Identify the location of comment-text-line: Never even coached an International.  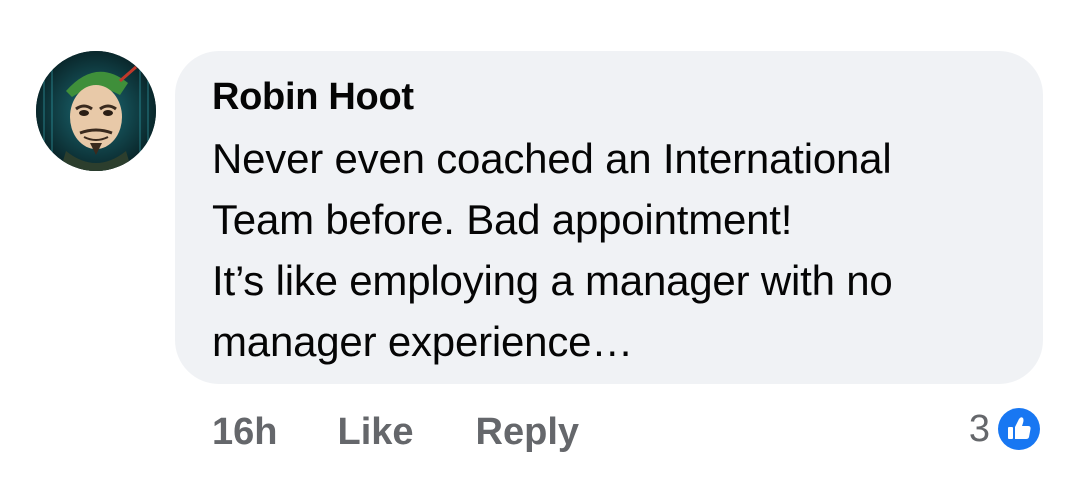
(552, 158).